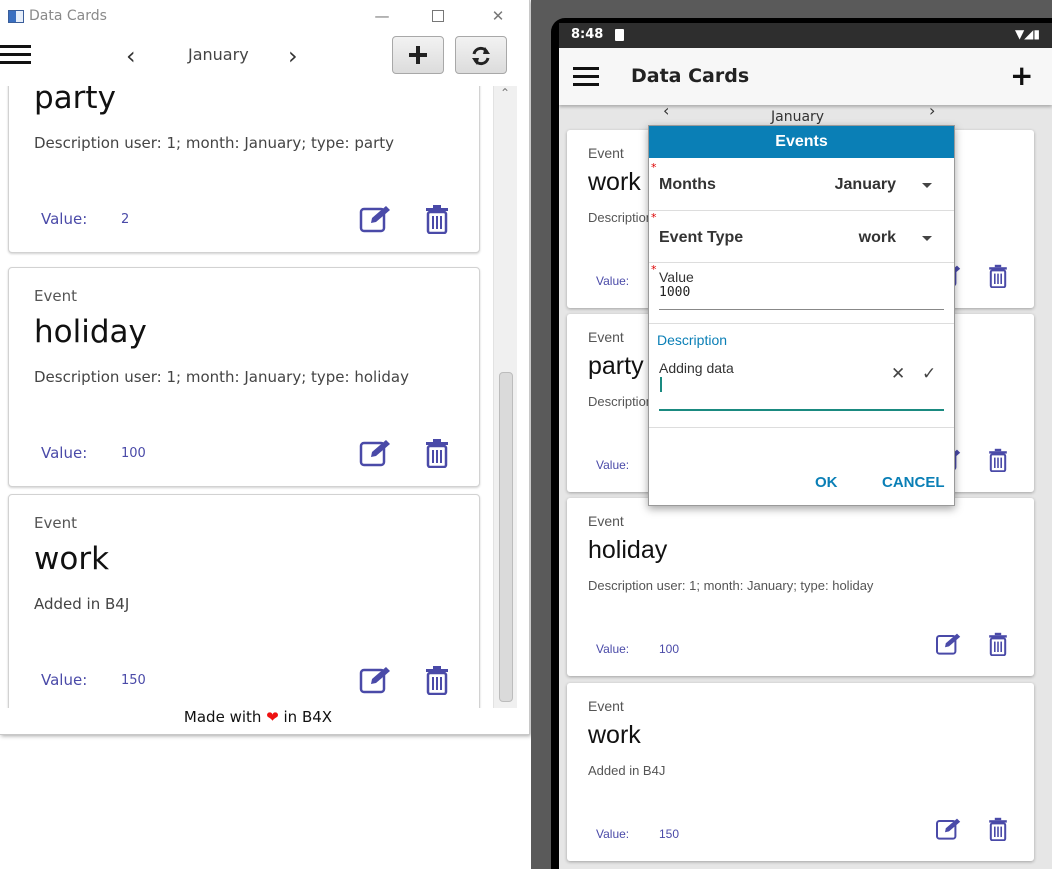 Image resolution: width=1052 pixels, height=869 pixels. Describe the element at coordinates (877, 237) in the screenshot. I see `event-type-value: work` at that location.